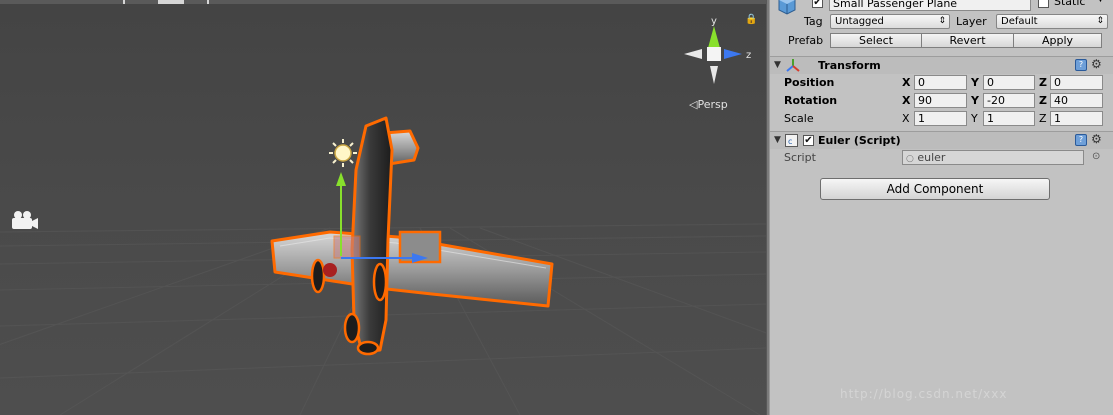  What do you see at coordinates (1076, 100) in the screenshot?
I see `rotation-z-field: 40` at bounding box center [1076, 100].